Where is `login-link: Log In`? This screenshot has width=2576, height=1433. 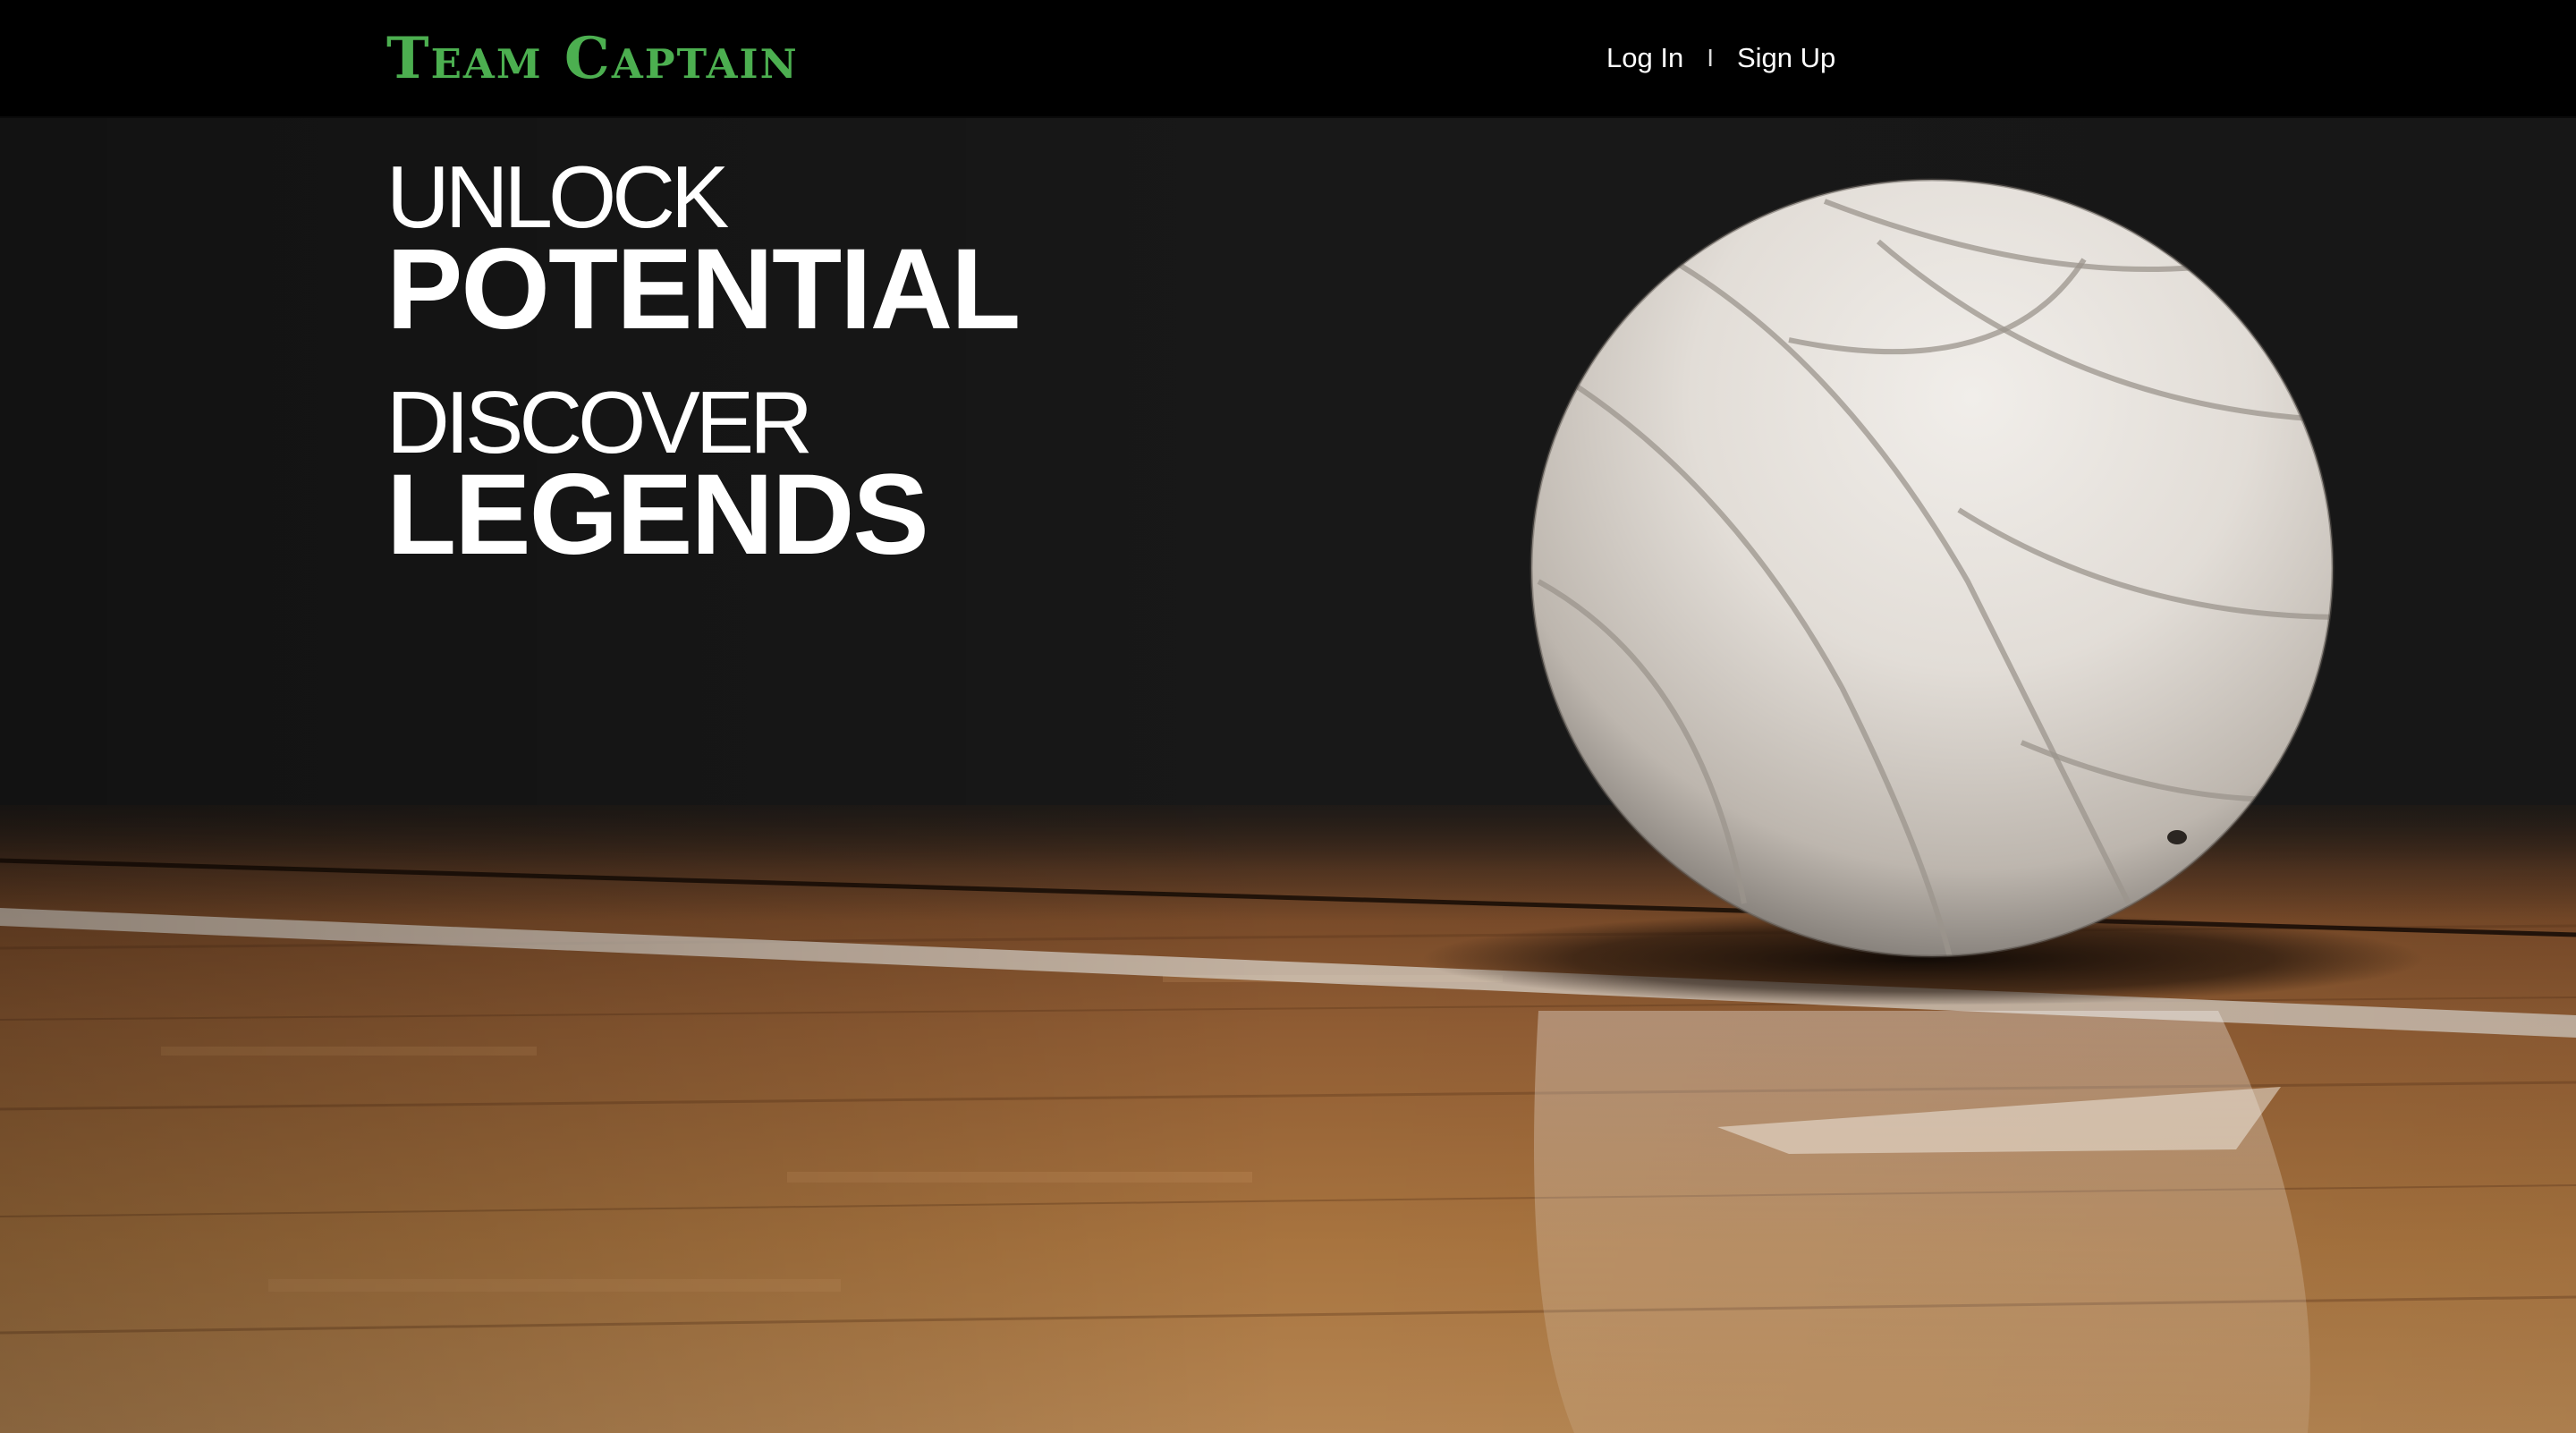
login-link: Log In is located at coordinates (1644, 58).